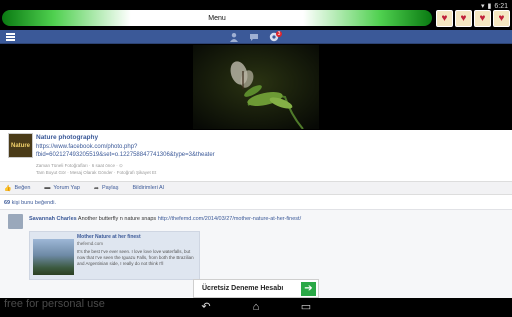  I want to click on status-bar: Menu ♥ ♥ ♥ ♥ ▾ ▮ 6:21, so click(256, 15).